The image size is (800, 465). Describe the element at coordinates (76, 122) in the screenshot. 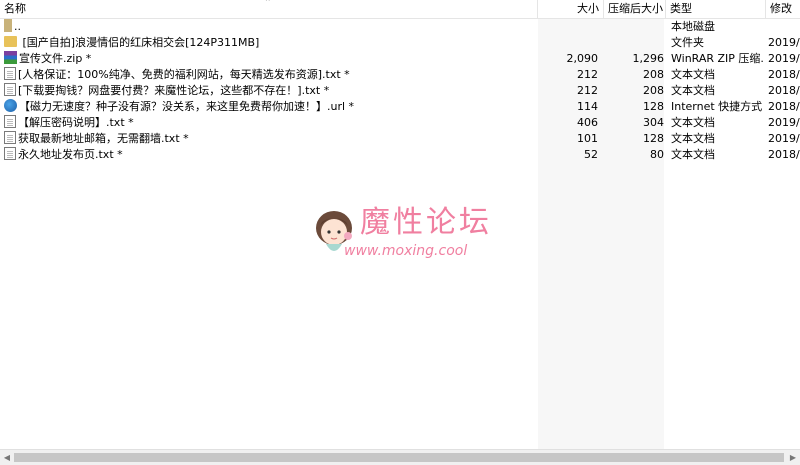

I see `list-item-name: 【解压密码说明】.txt *` at that location.